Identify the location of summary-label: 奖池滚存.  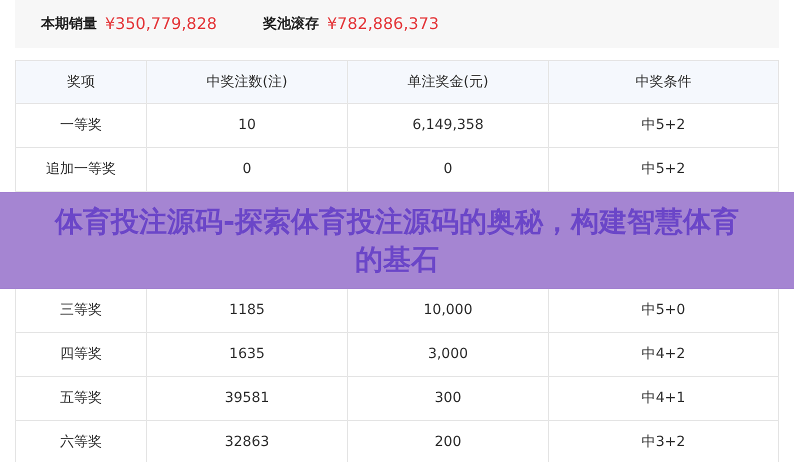
(290, 24).